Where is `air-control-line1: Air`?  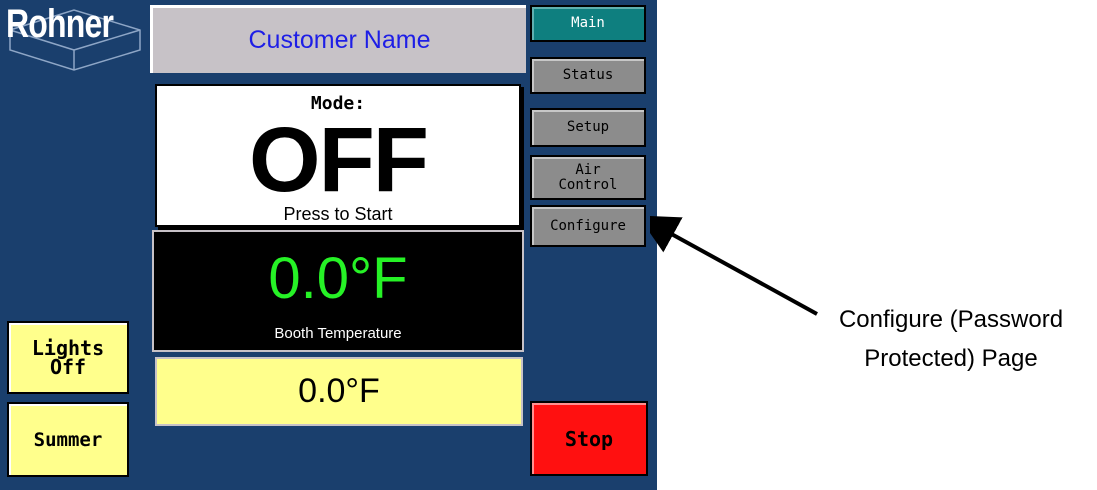
air-control-line1: Air is located at coordinates (588, 169).